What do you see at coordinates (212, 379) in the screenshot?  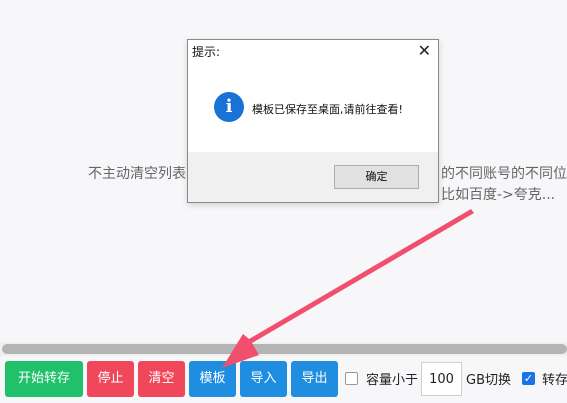 I see `template-button: 模板` at bounding box center [212, 379].